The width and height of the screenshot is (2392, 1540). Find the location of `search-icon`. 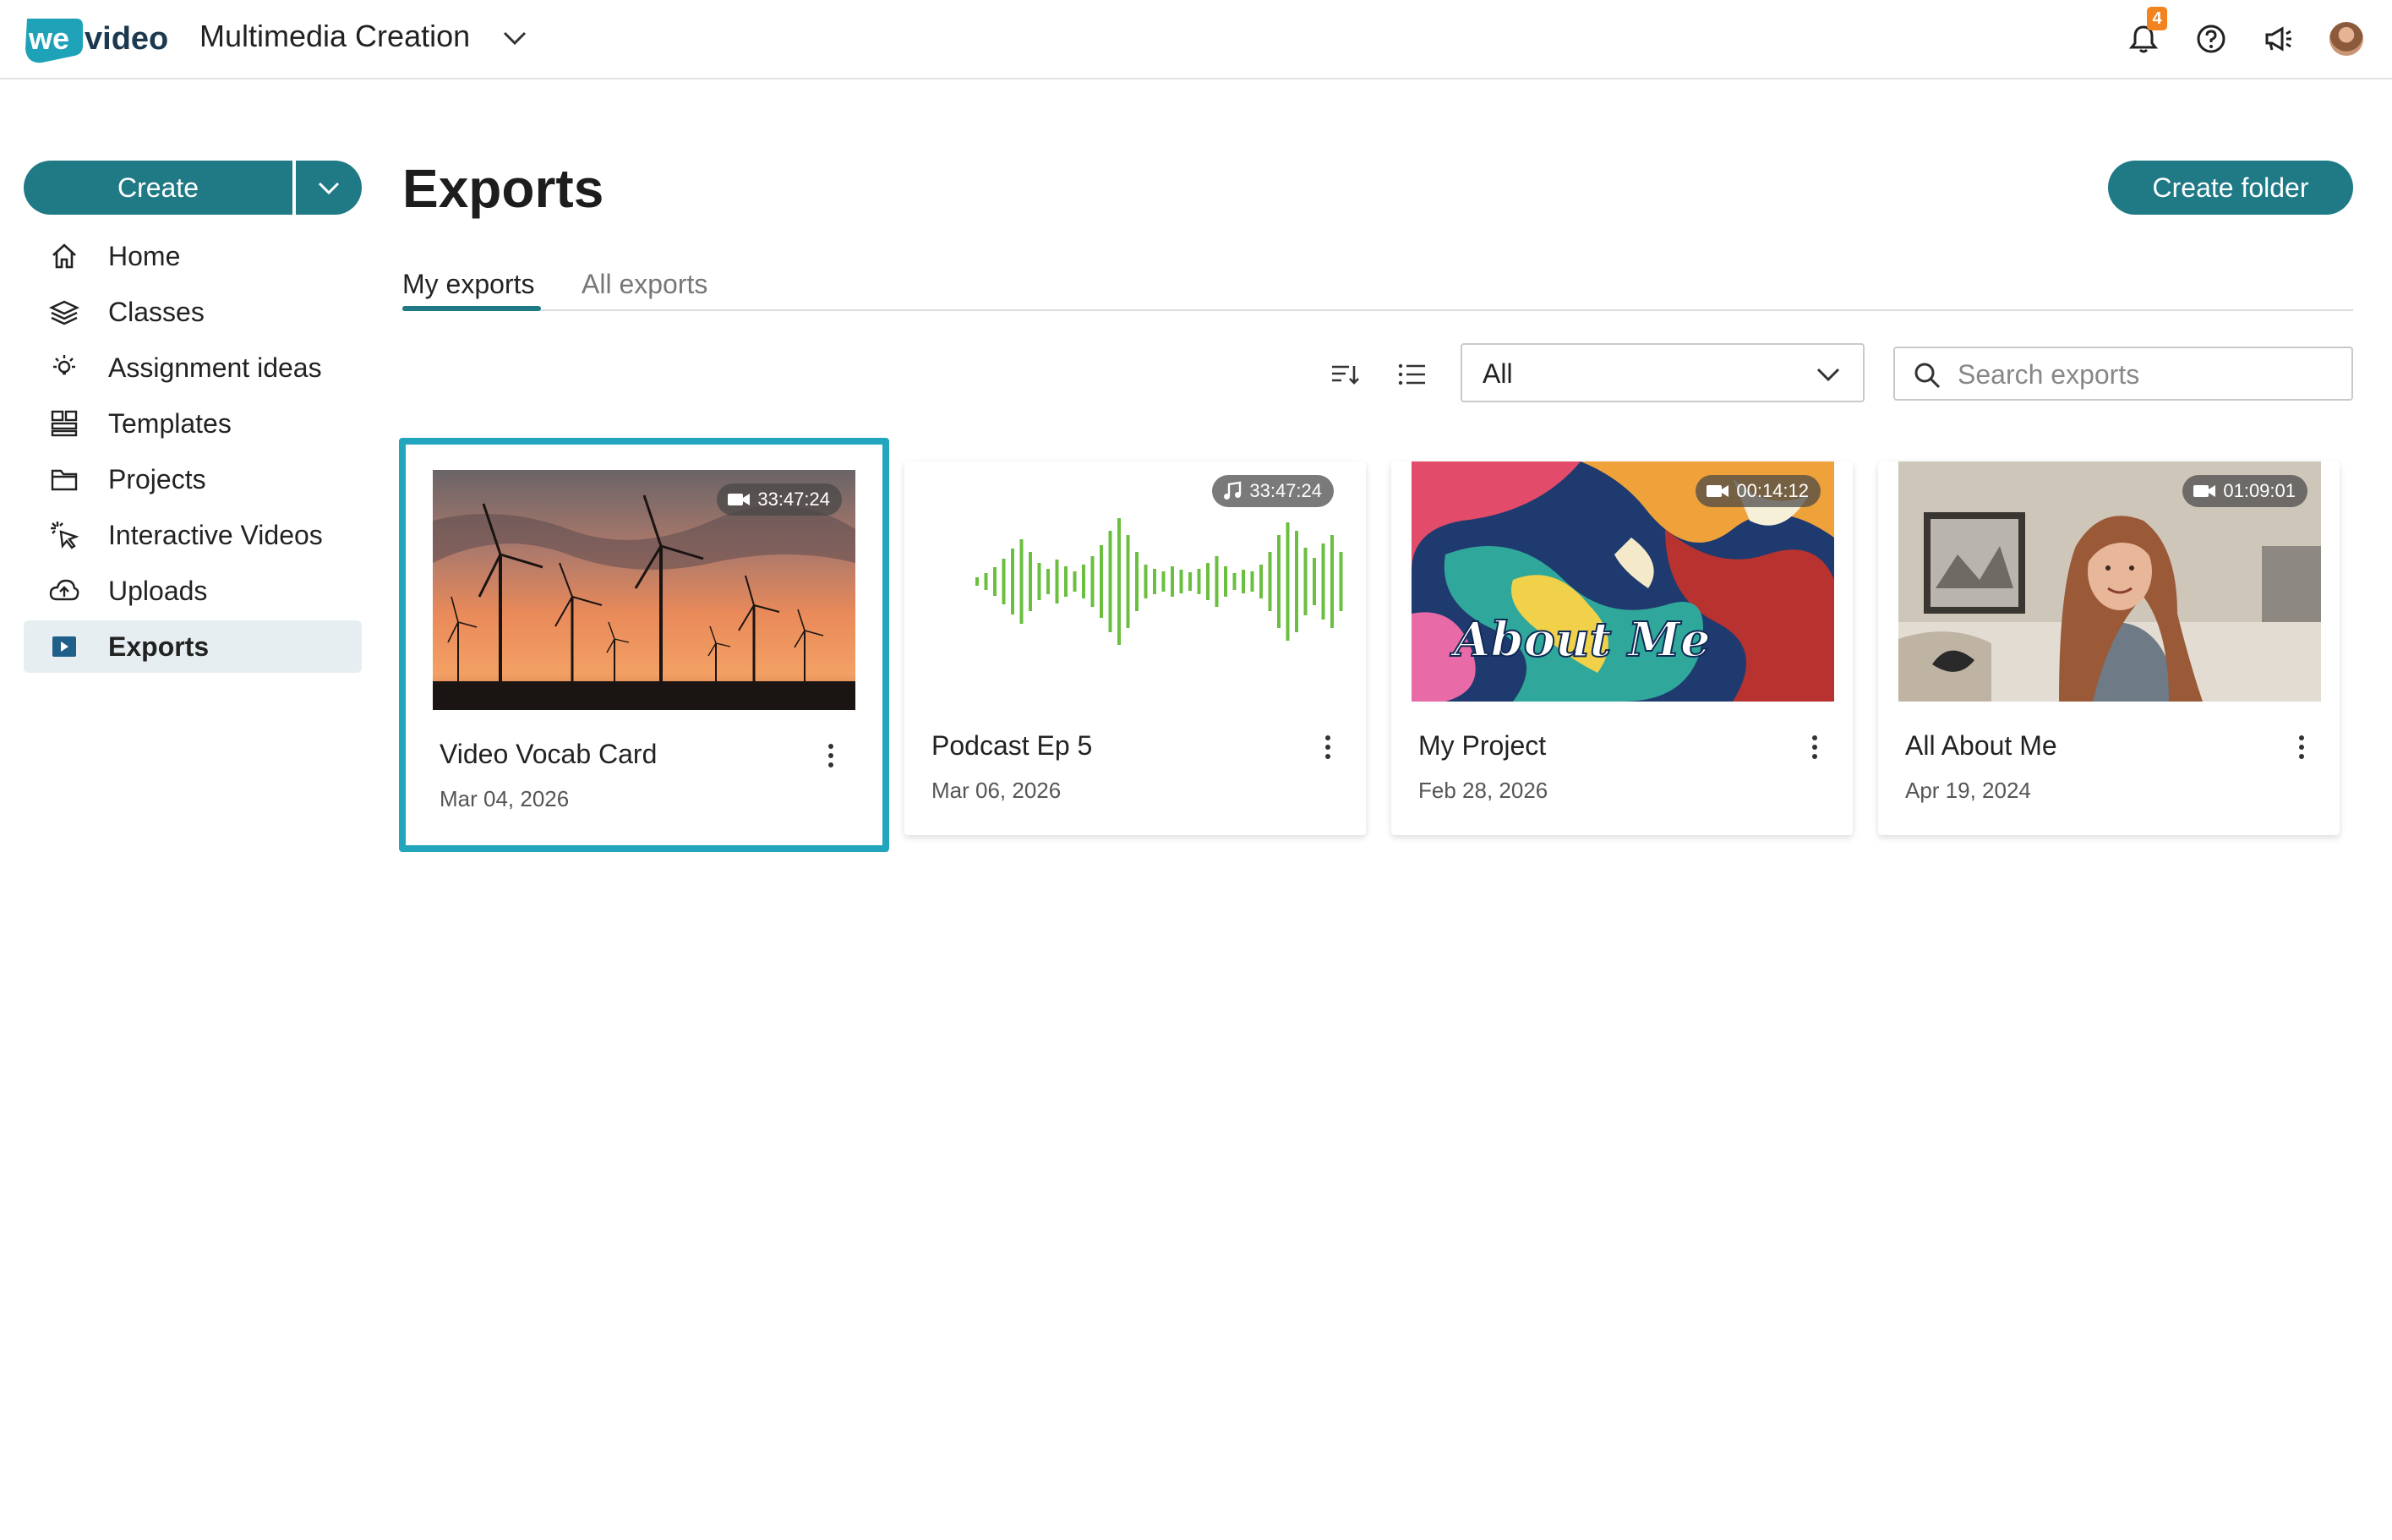

search-icon is located at coordinates (1927, 375).